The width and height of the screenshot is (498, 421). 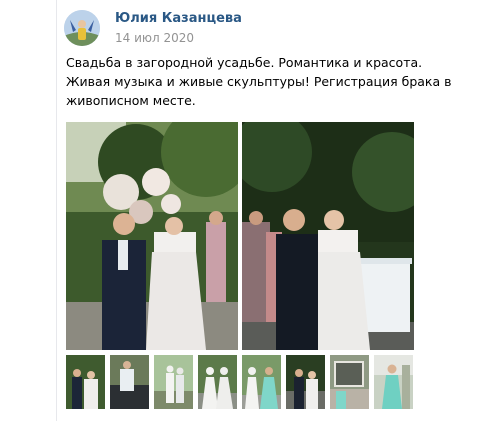 What do you see at coordinates (56, 210) in the screenshot?
I see `feed-divider` at bounding box center [56, 210].